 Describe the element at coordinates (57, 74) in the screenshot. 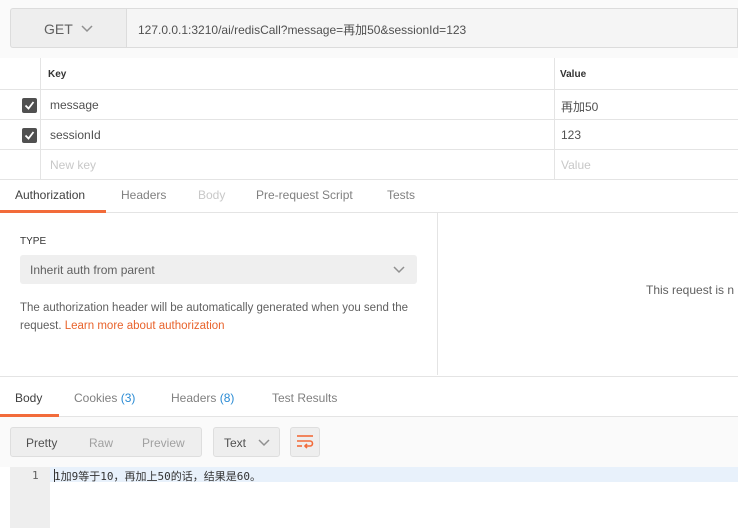

I see `key-column-header: Key` at that location.